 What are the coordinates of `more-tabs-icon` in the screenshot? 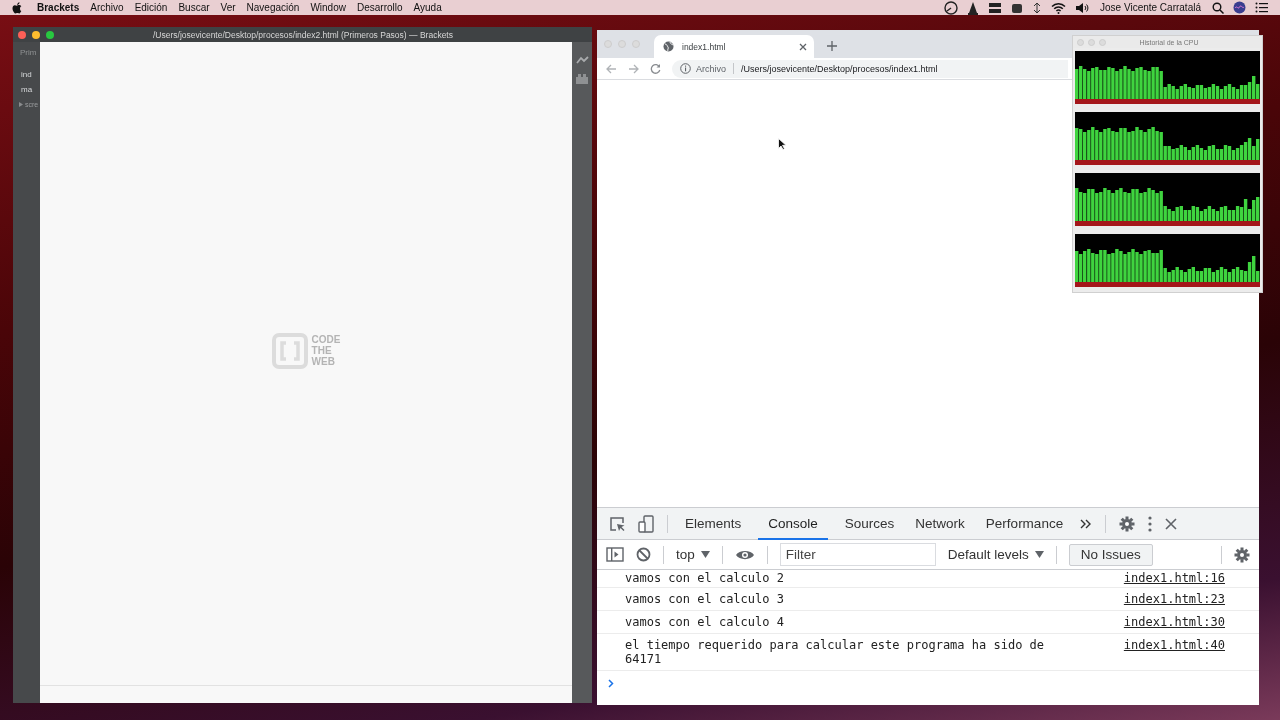 It's located at (1086, 523).